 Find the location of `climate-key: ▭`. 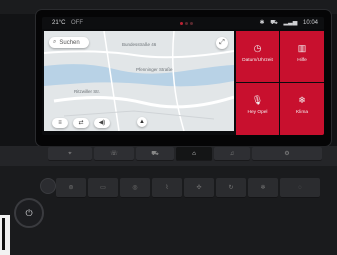

climate-key: ▭ is located at coordinates (103, 188).